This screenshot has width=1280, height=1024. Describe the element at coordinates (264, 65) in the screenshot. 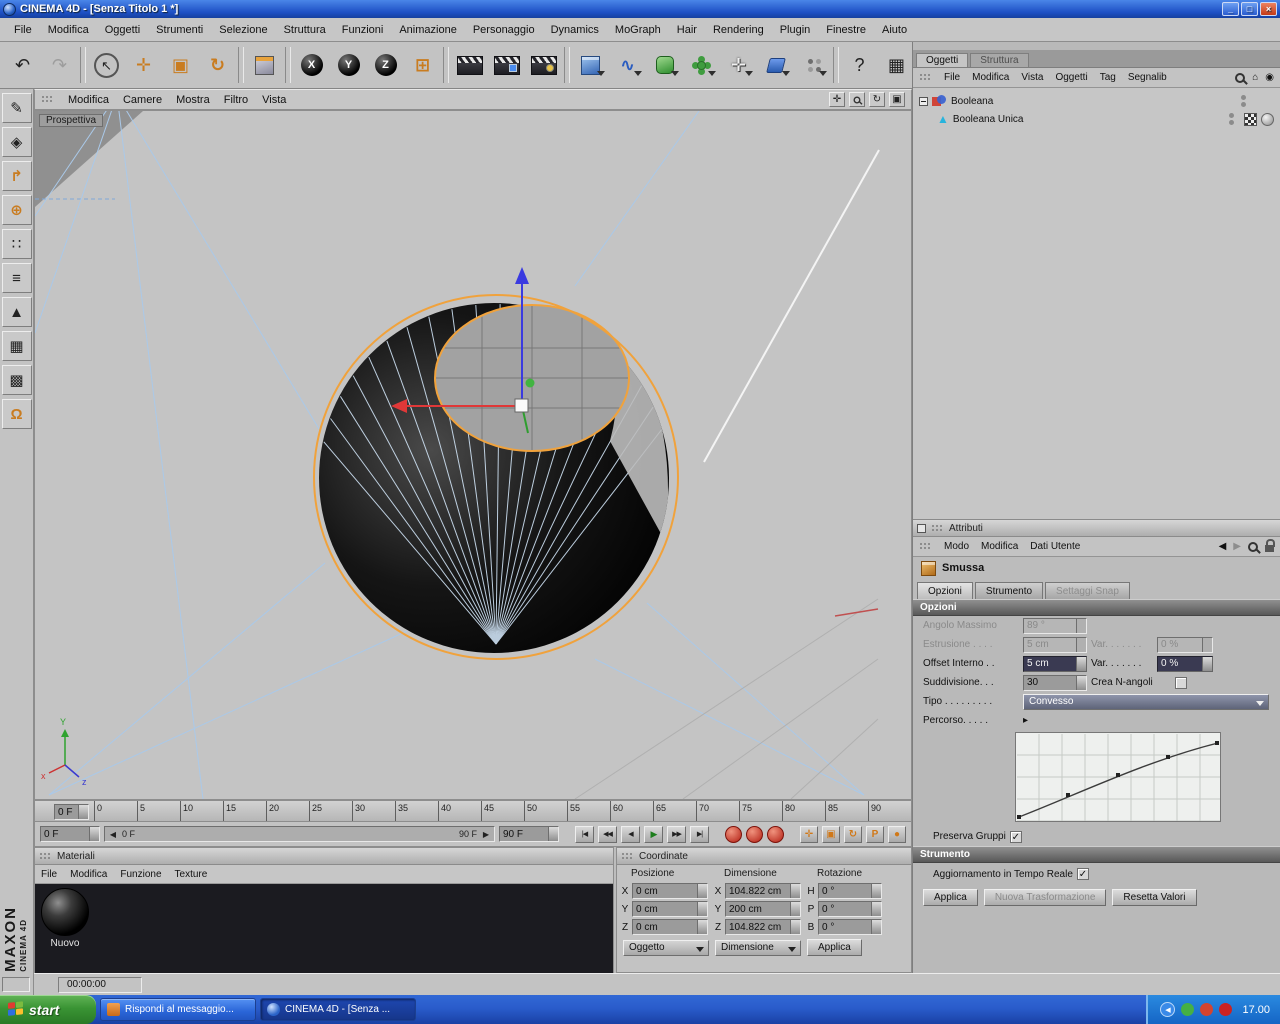

I see `active-tool-button` at that location.